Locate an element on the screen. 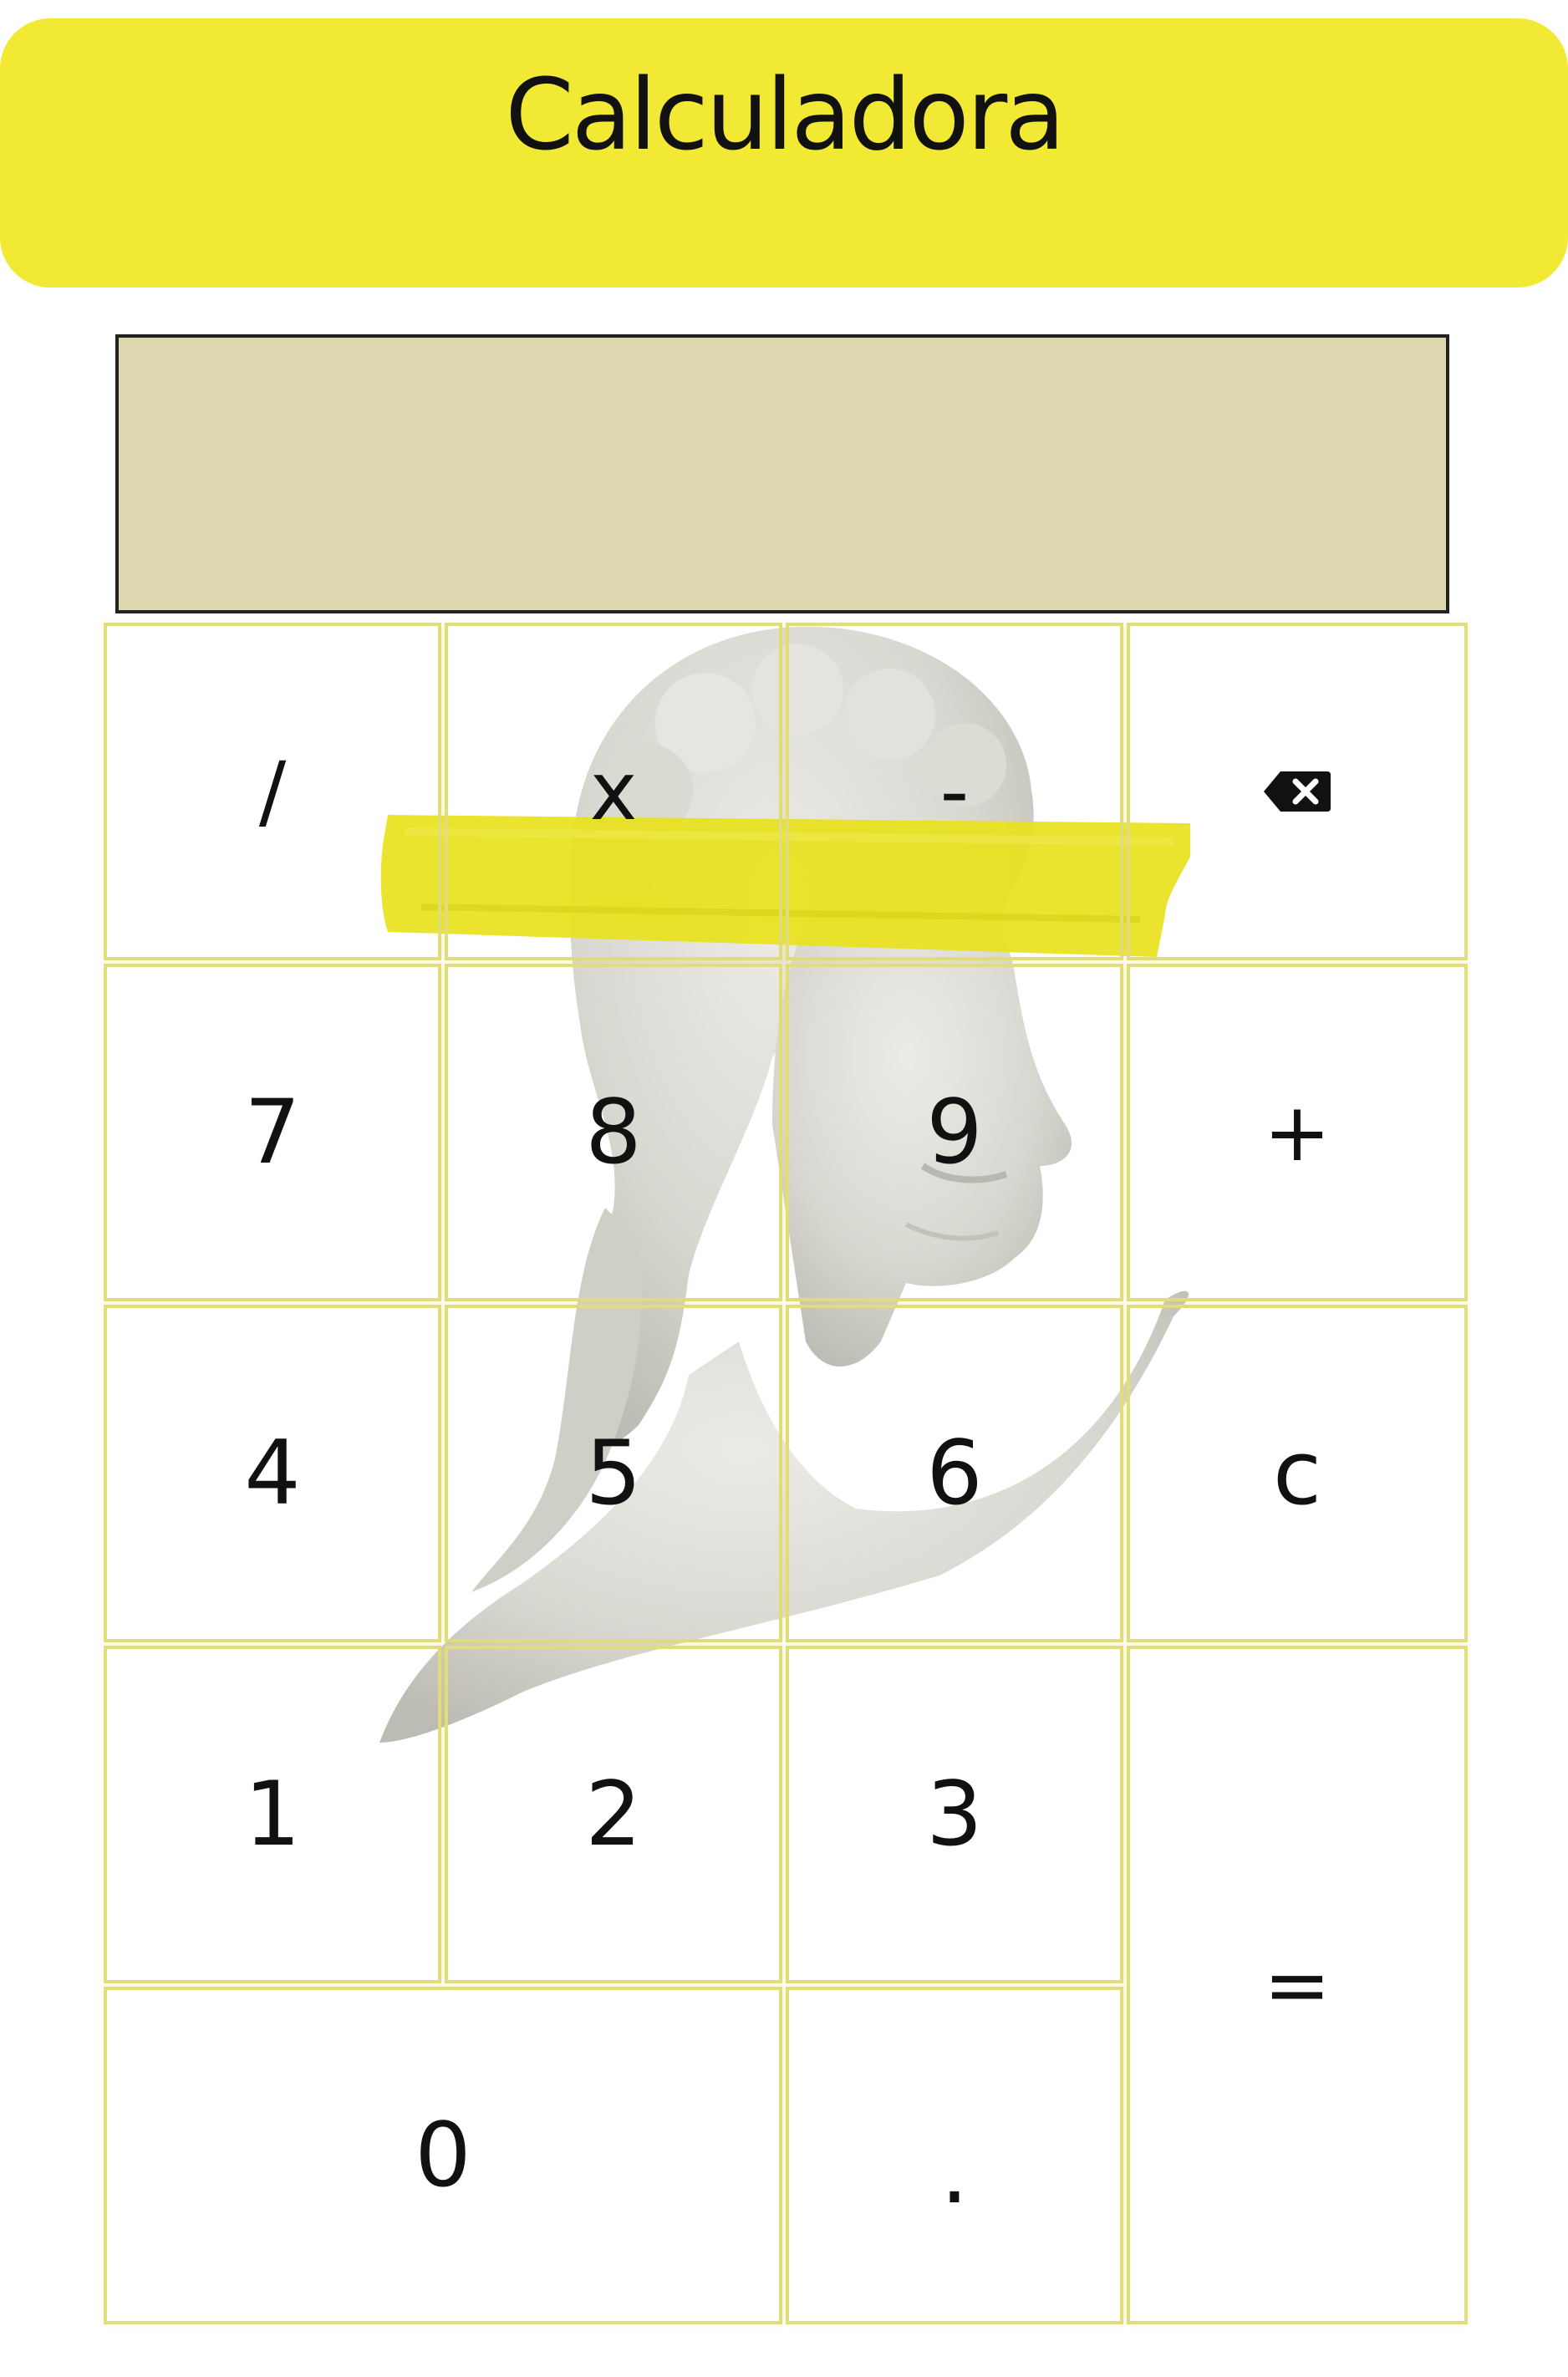  digit-3-label: 3 is located at coordinates (954, 1814).